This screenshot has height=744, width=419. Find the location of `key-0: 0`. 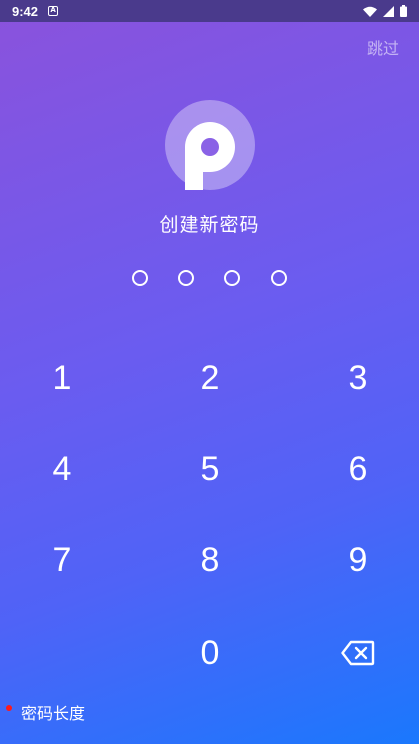

key-0: 0 is located at coordinates (210, 653).